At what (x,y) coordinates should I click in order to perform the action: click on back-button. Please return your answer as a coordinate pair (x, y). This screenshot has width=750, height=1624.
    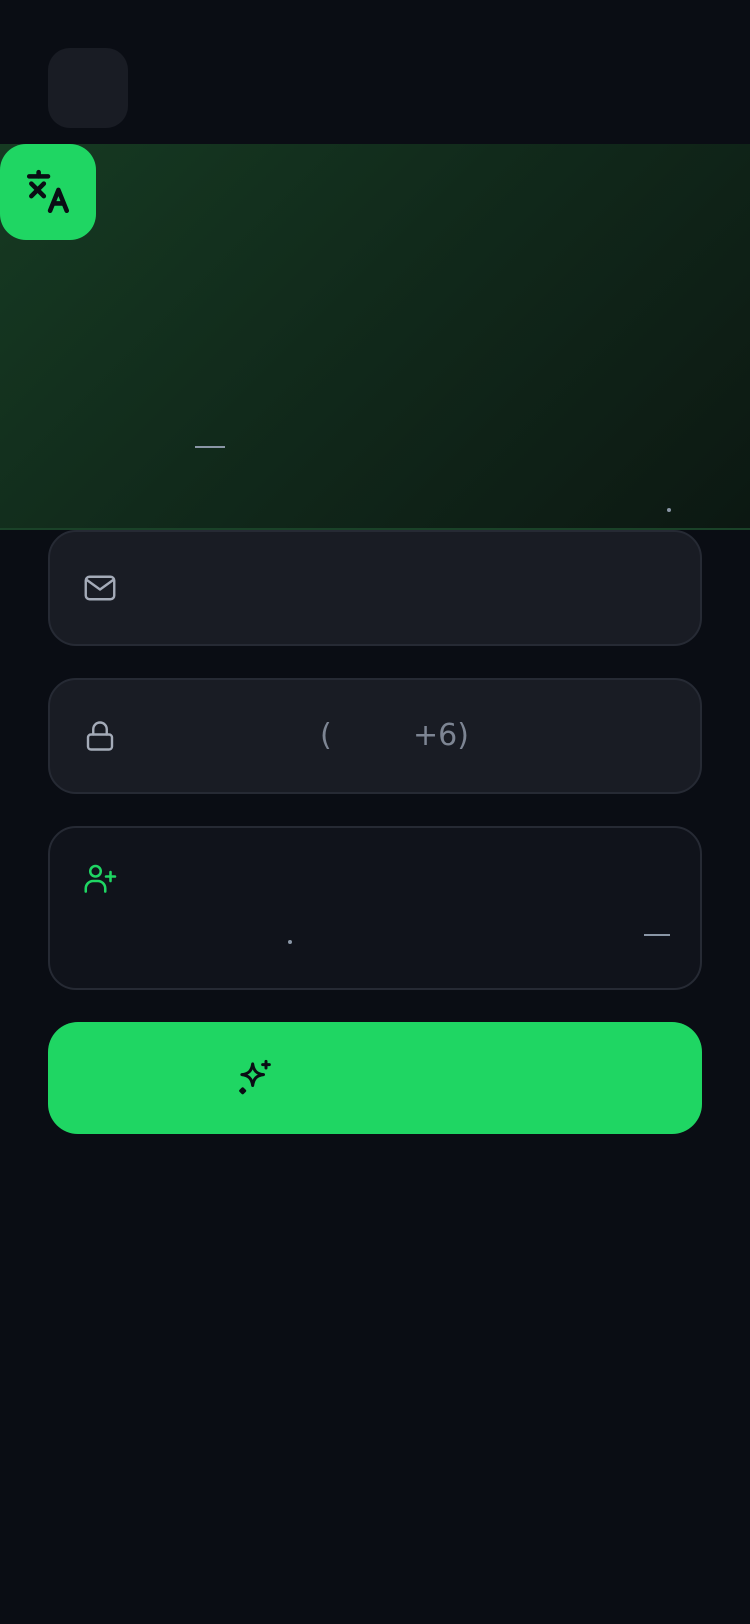
    Looking at the image, I should click on (88, 88).